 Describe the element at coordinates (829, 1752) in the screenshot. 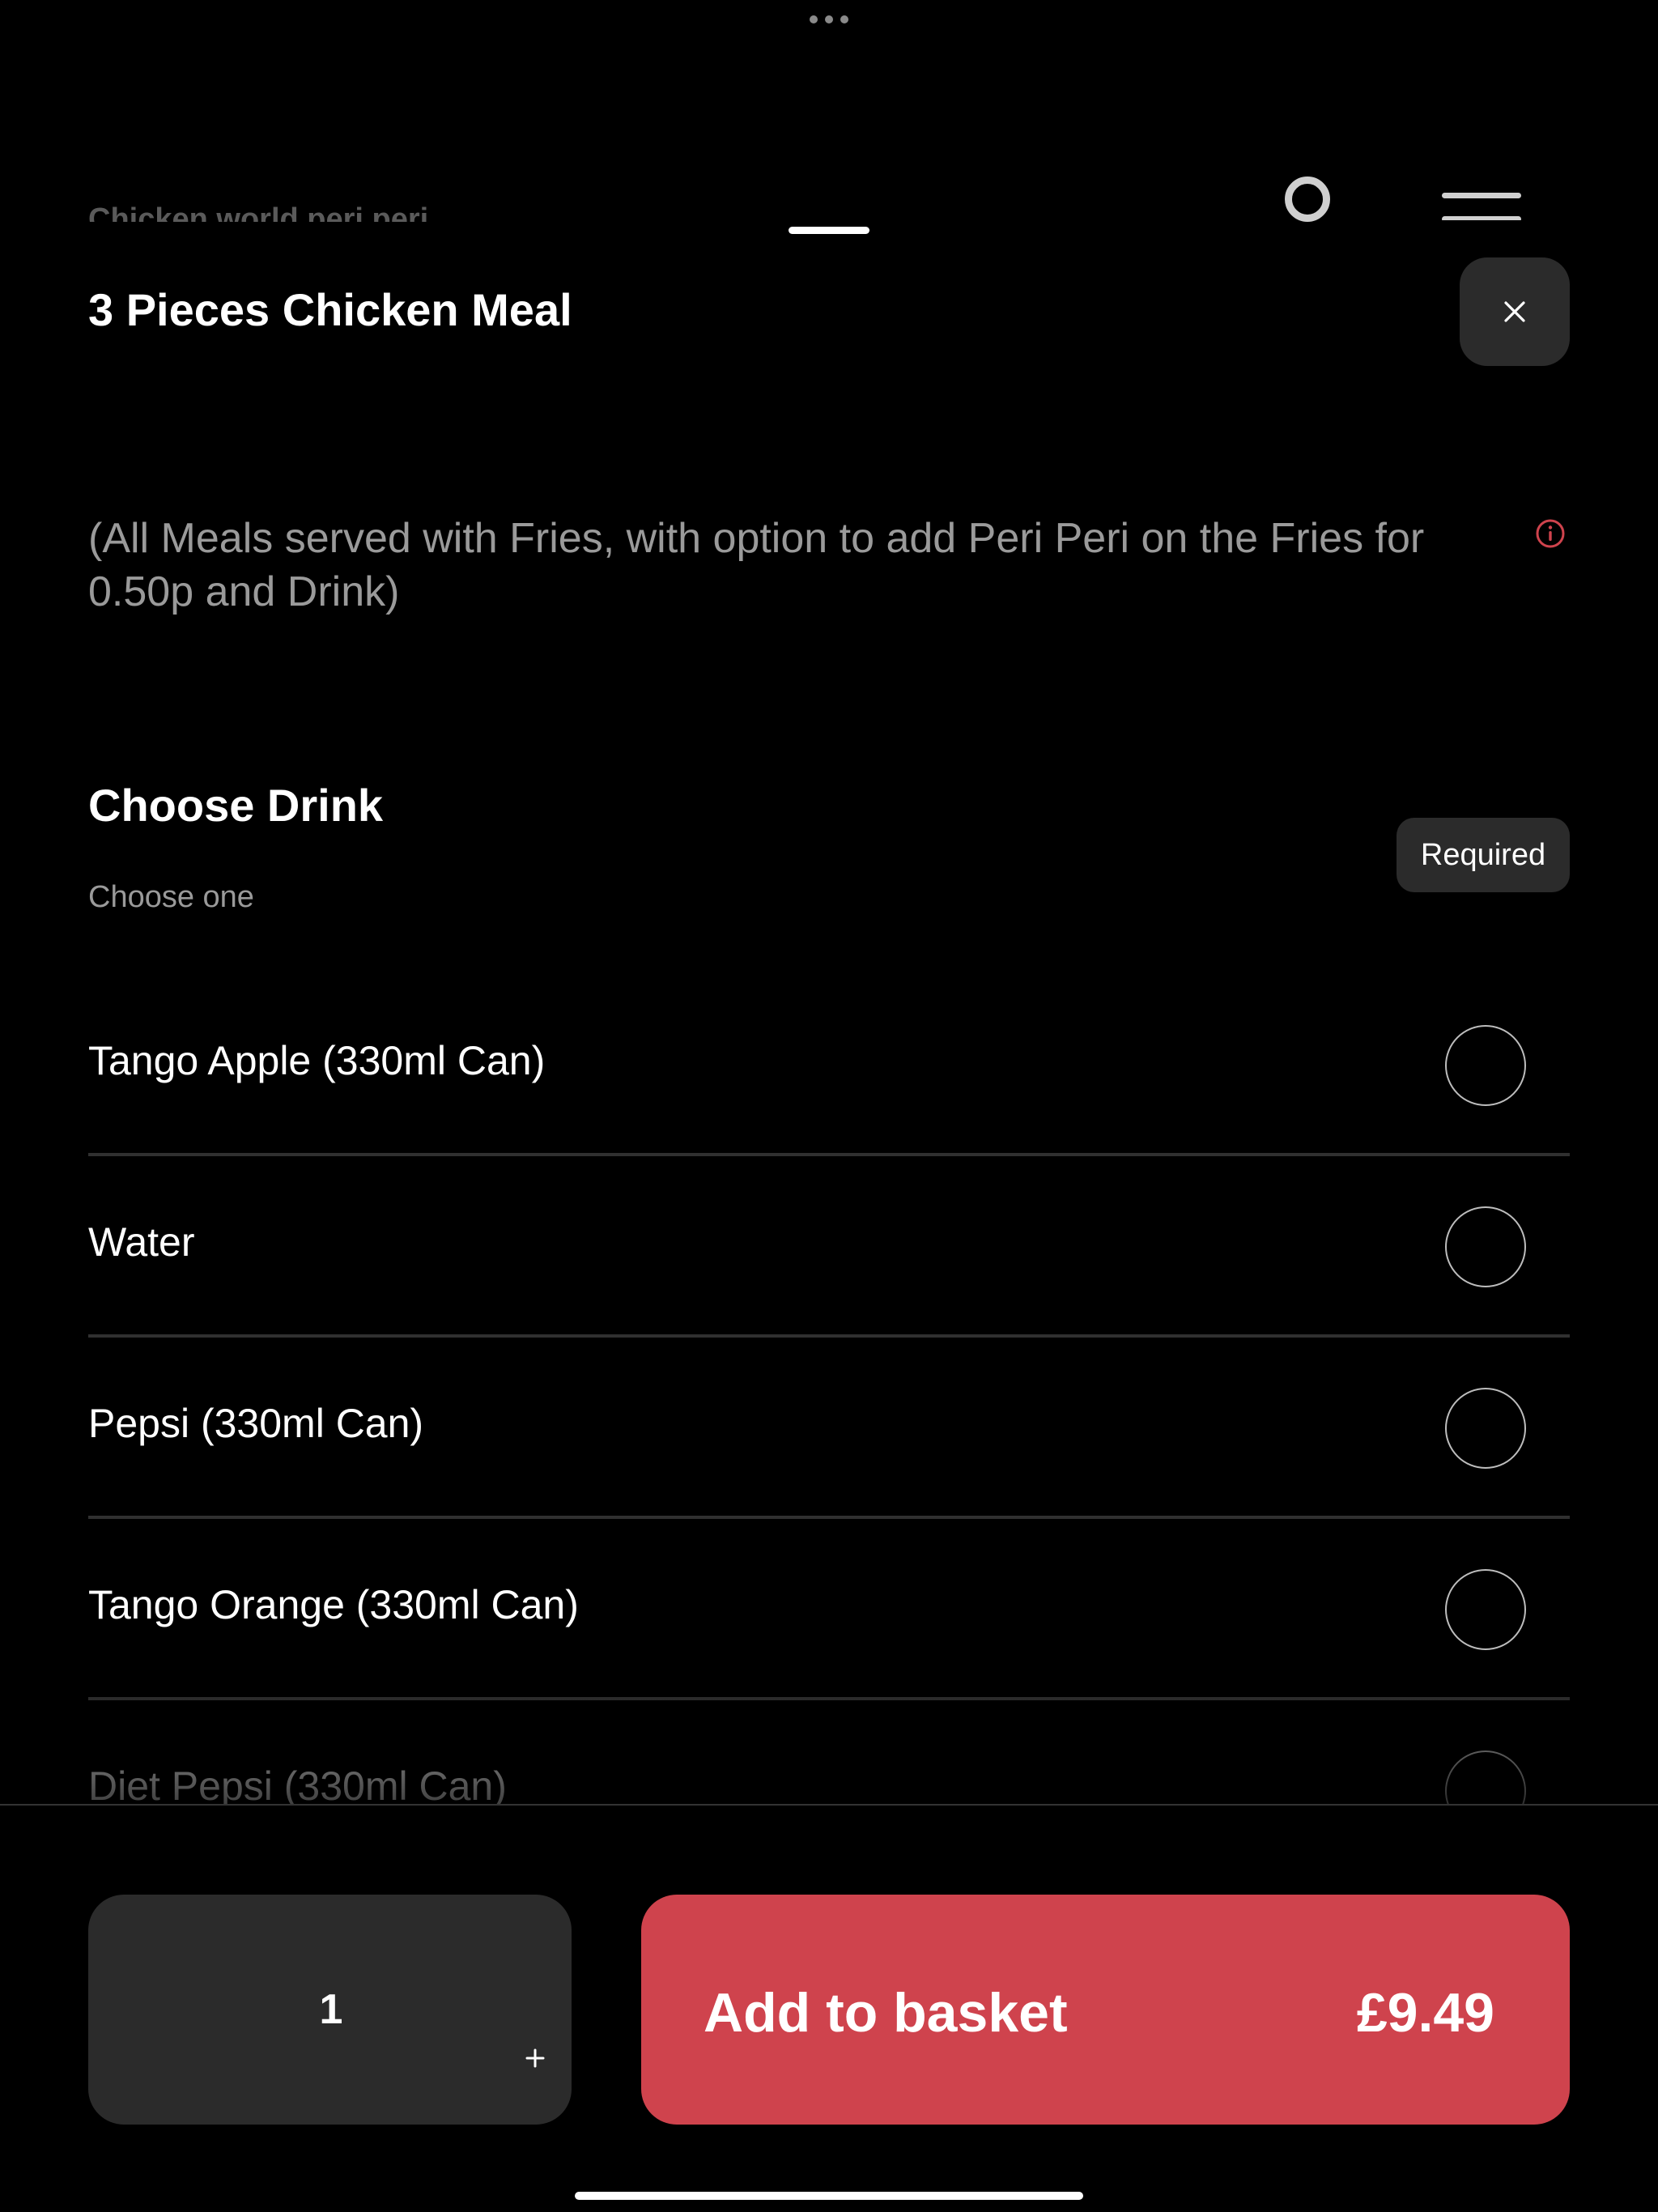

I see `drink-option: Diet Pepsi (330ml Can)` at that location.